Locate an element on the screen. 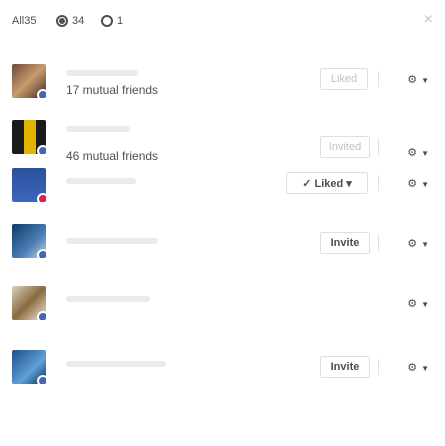  filter-bar: All 35 34 1 × is located at coordinates (222, 23).